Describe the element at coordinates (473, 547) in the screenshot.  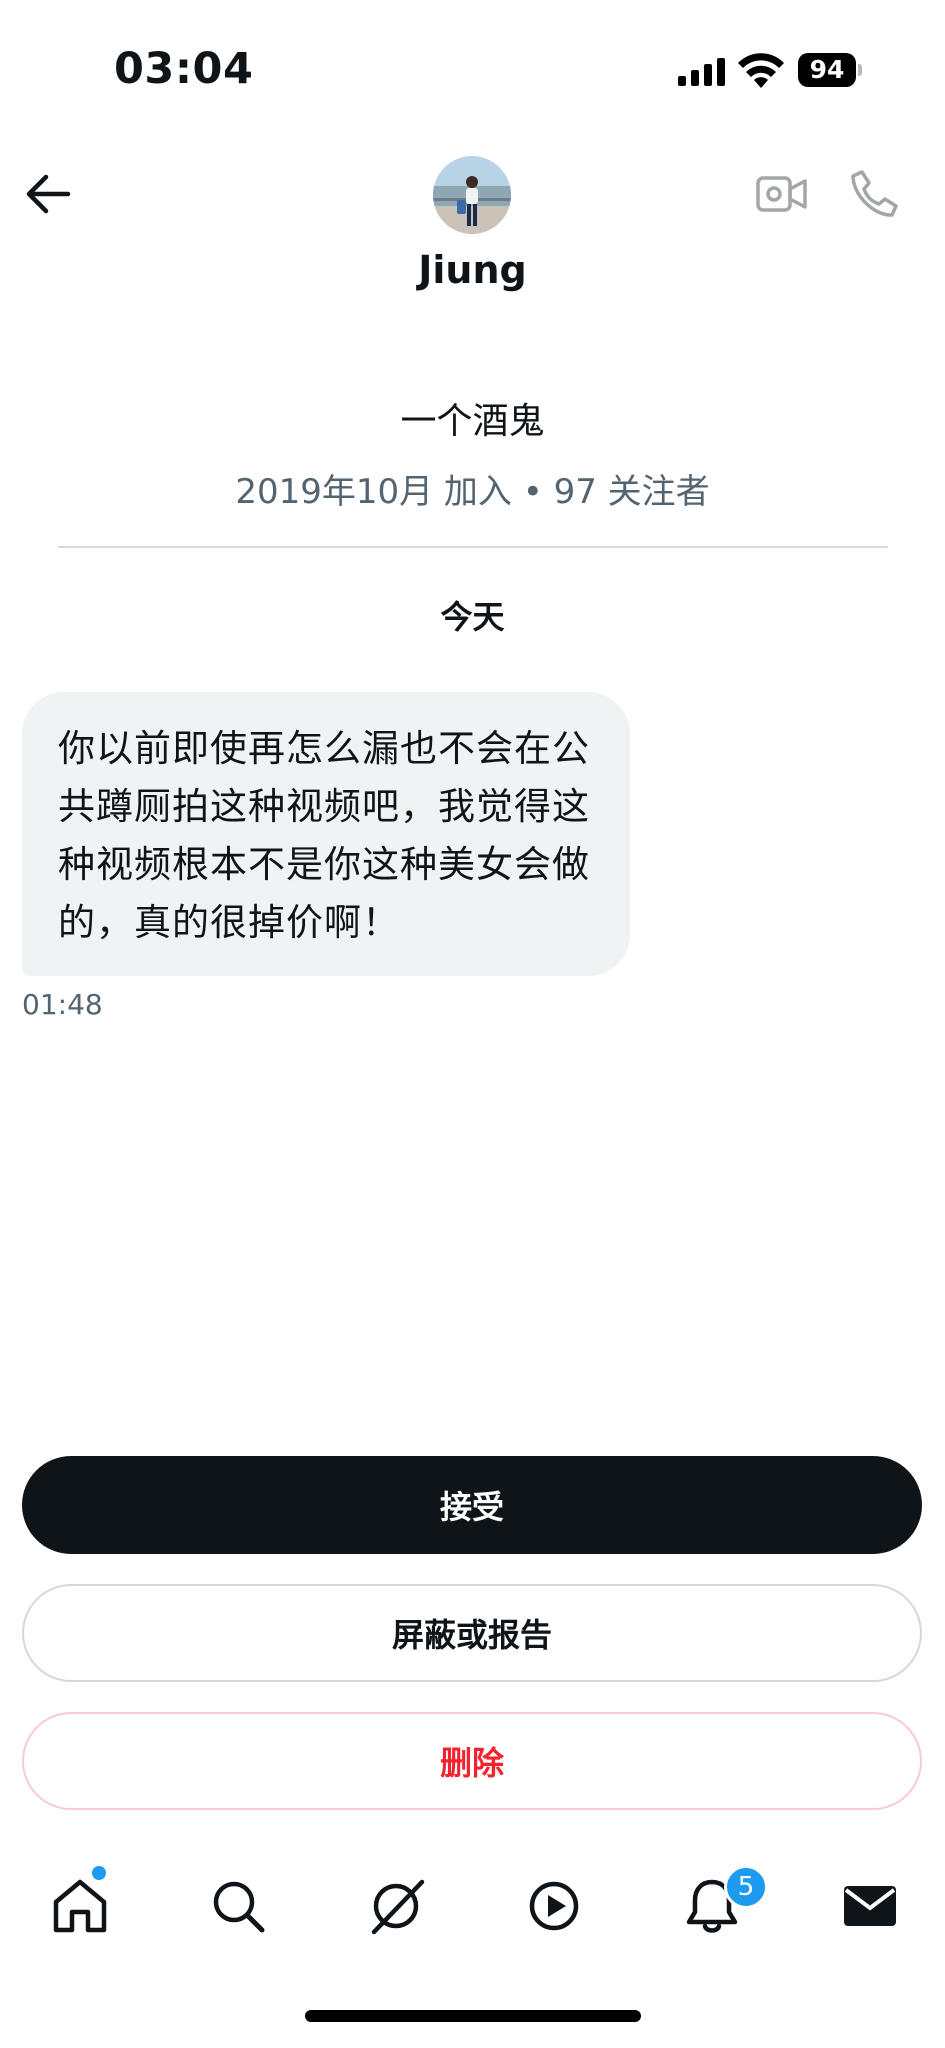
I see `divider` at that location.